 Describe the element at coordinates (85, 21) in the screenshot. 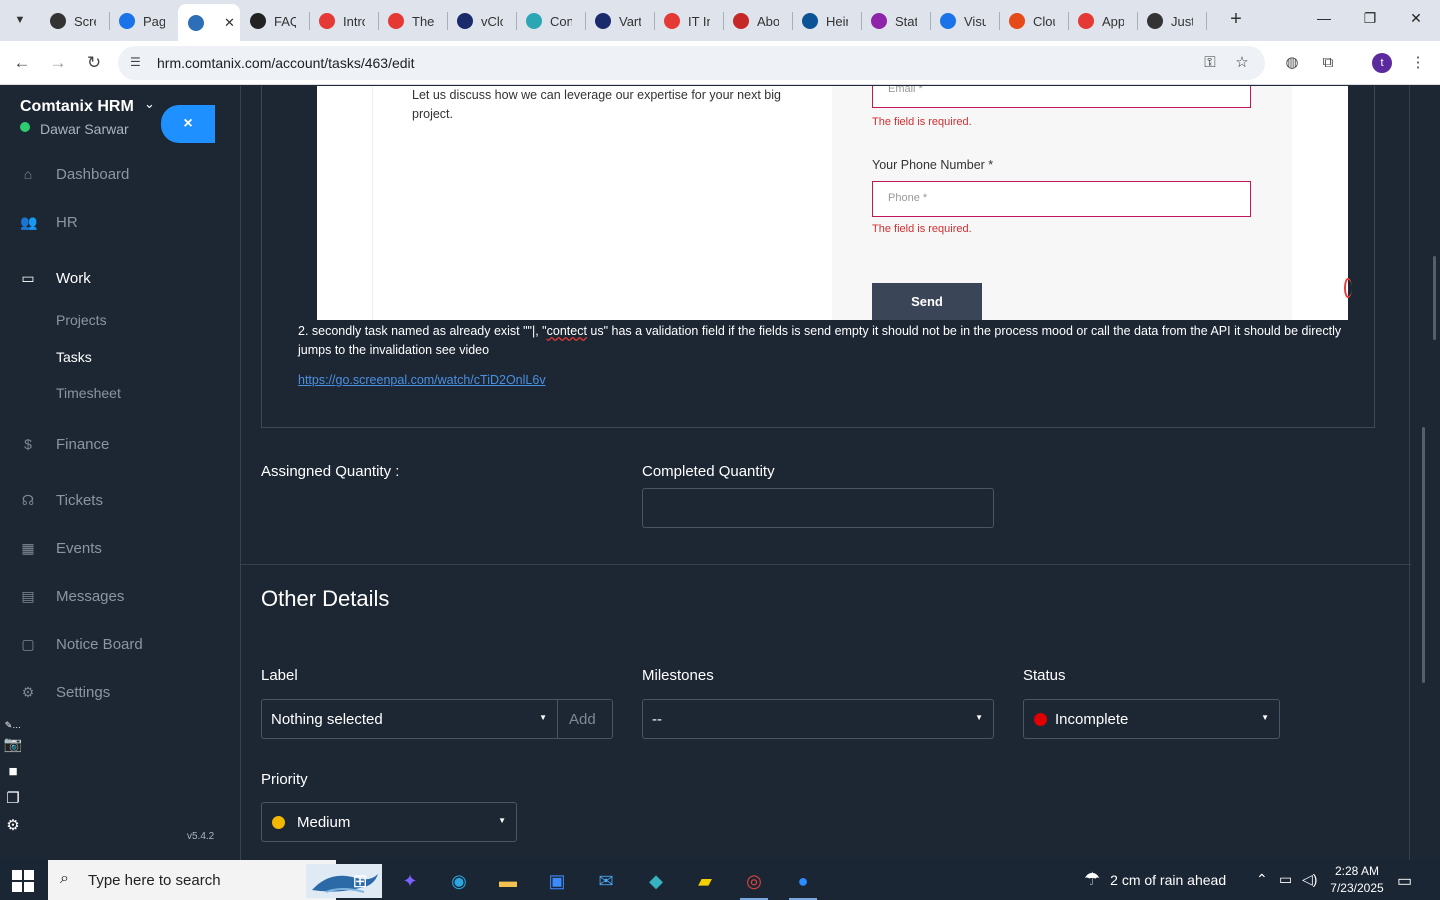

I see `tab-title: Scre` at that location.